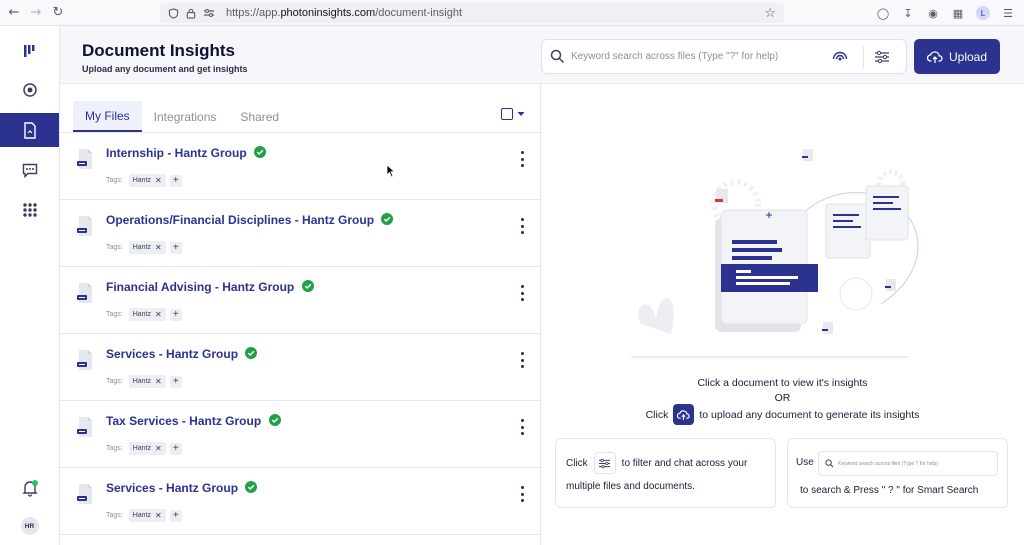  What do you see at coordinates (173, 13) in the screenshot?
I see `shield-icon` at bounding box center [173, 13].